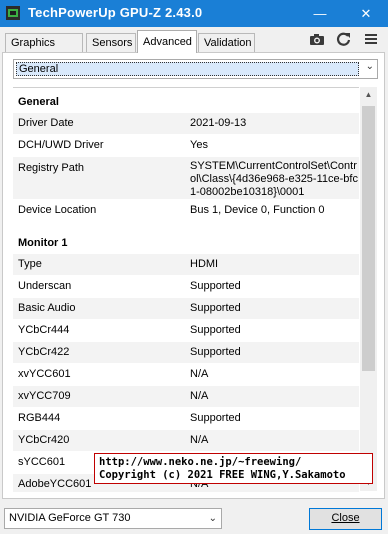  Describe the element at coordinates (368, 95) in the screenshot. I see `scroll-up-arrow-icon: ▲` at that location.